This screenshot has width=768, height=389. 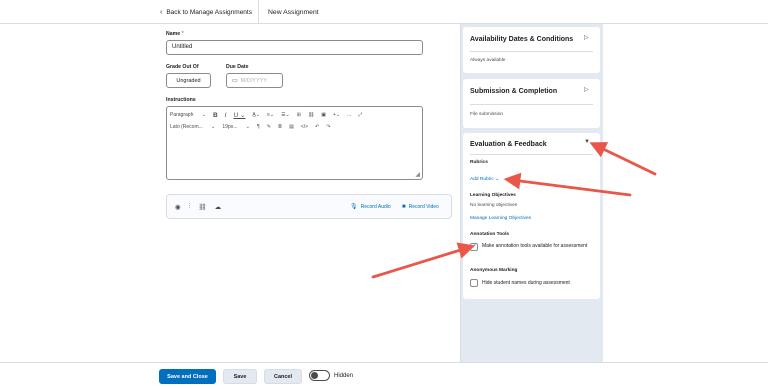 What do you see at coordinates (319, 375) in the screenshot?
I see `visibility-toggle` at bounding box center [319, 375].